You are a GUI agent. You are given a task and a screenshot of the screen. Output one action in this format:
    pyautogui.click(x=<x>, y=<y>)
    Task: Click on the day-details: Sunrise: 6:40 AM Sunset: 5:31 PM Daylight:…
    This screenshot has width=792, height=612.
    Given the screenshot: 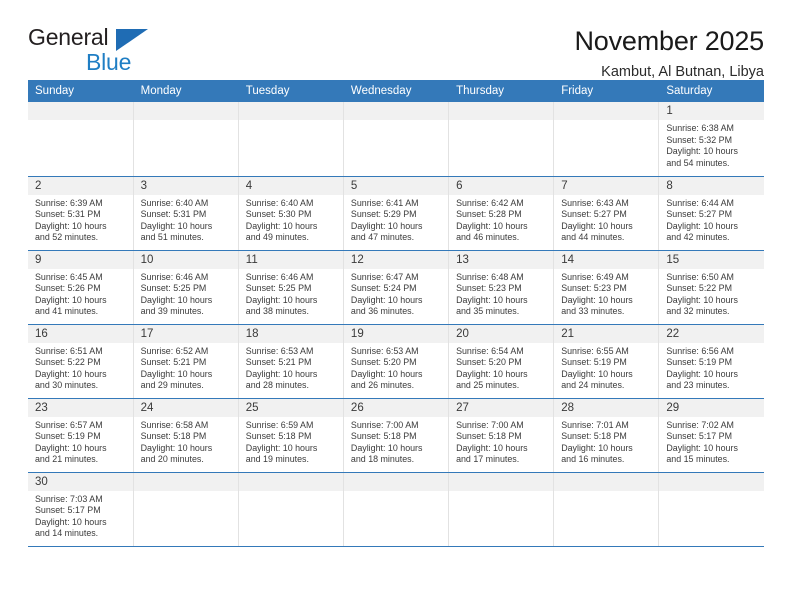 What is the action you would take?
    pyautogui.click(x=186, y=219)
    